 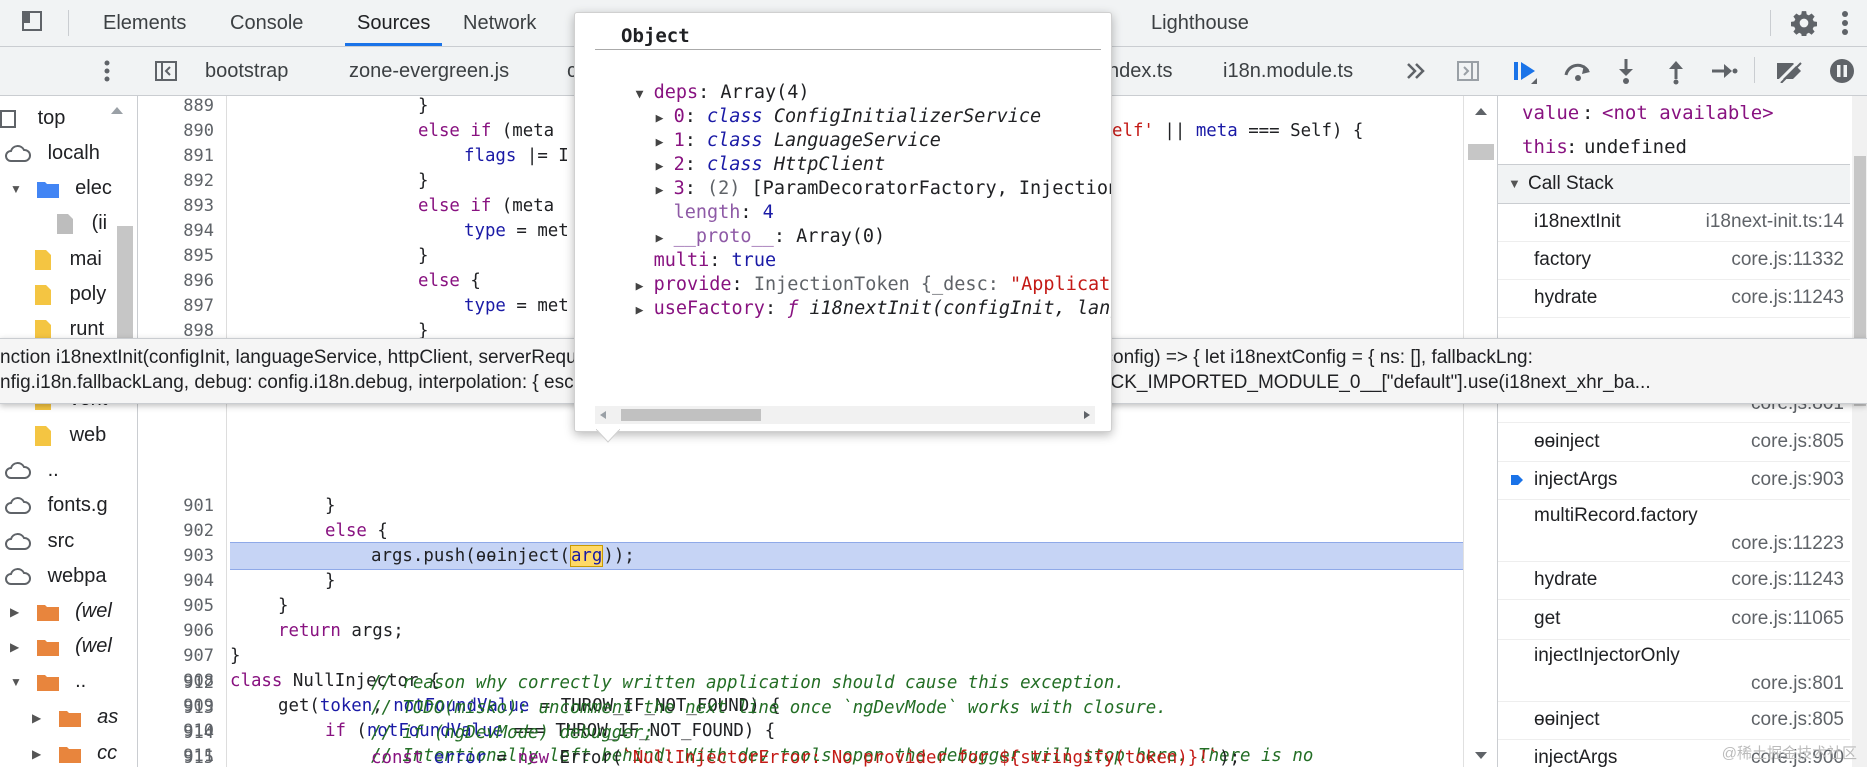 What do you see at coordinates (1479, 431) in the screenshot?
I see `editor-scrollbar` at bounding box center [1479, 431].